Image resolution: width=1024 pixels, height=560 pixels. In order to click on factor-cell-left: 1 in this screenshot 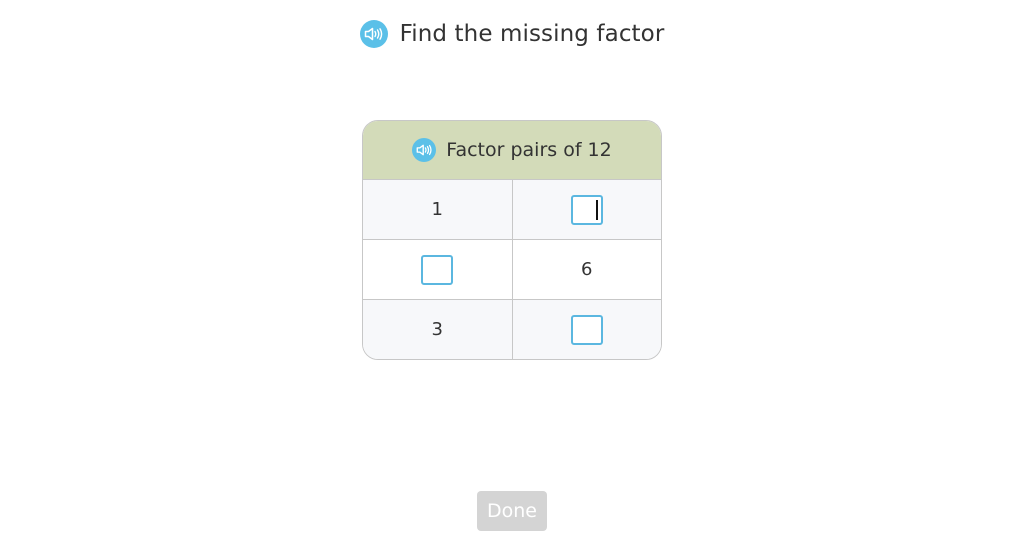, I will do `click(437, 209)`.